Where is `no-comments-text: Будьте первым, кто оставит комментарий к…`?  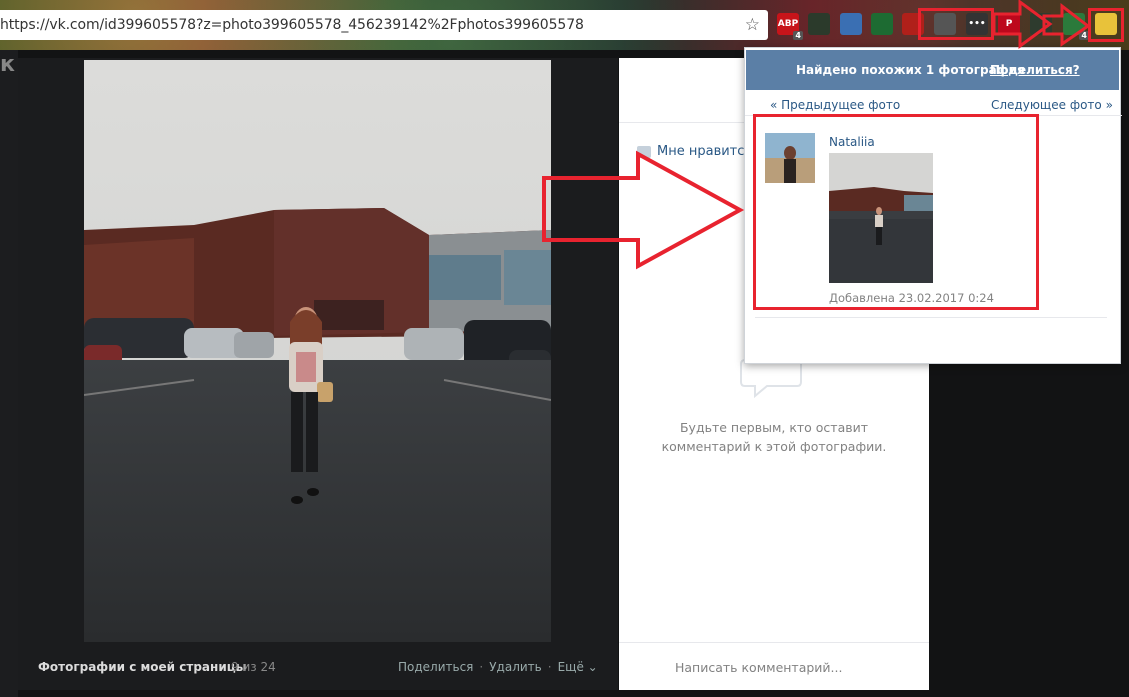
no-comments-text: Будьте первым, кто оставит комментарий к… is located at coordinates (774, 437).